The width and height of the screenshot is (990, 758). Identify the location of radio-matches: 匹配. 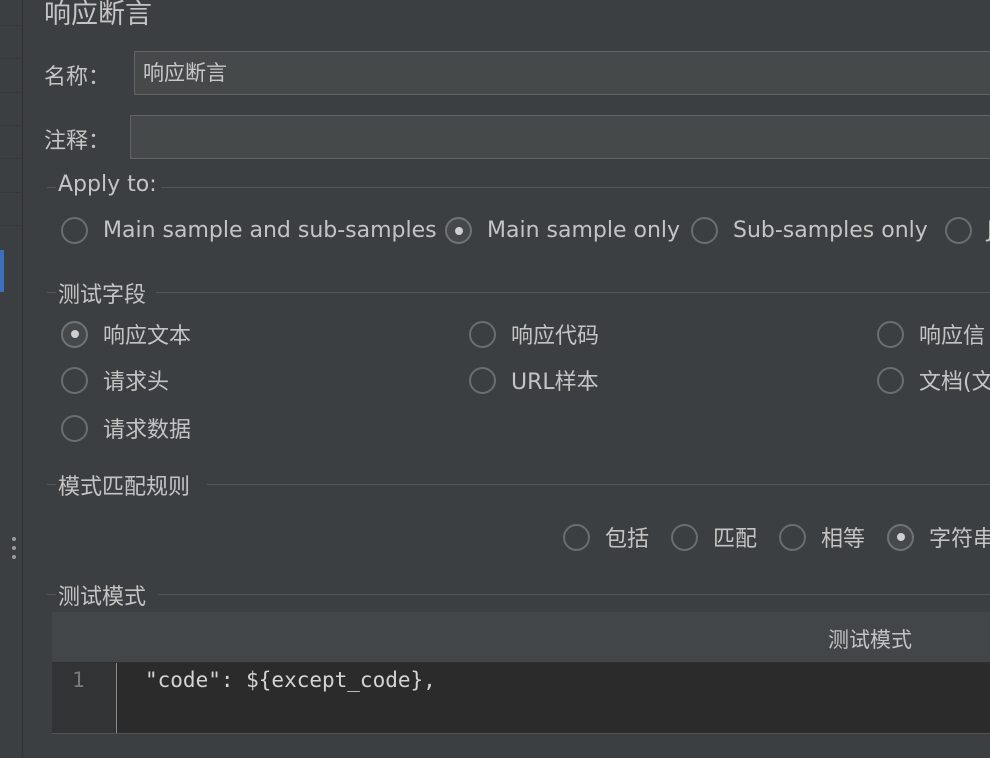
(714, 537).